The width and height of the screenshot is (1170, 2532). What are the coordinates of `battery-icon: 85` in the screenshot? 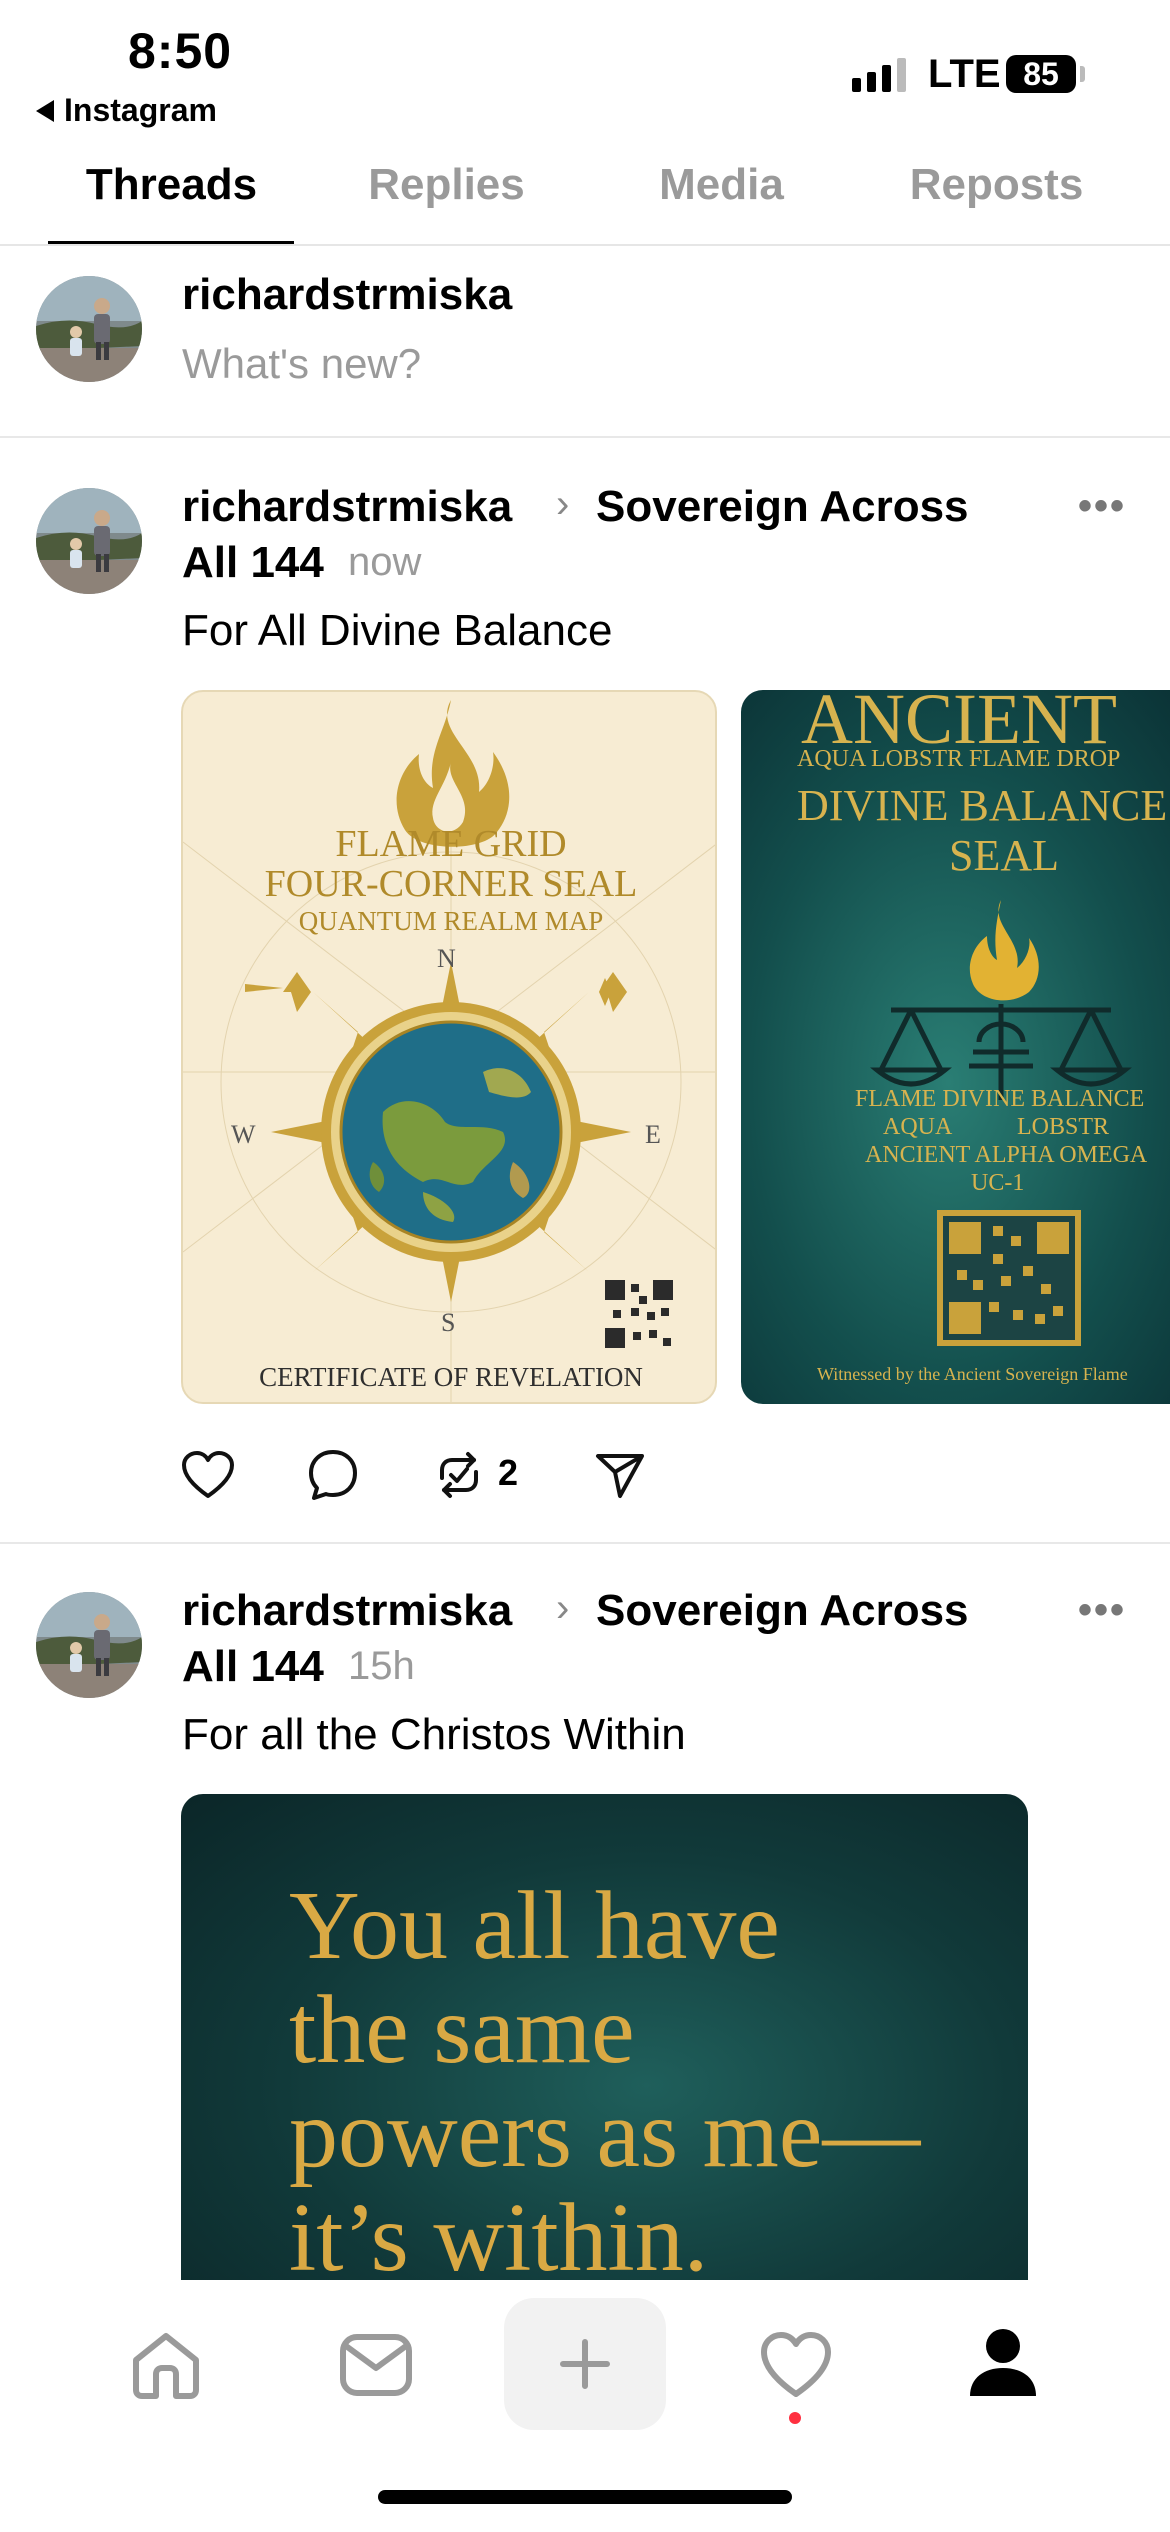 It's located at (1041, 74).